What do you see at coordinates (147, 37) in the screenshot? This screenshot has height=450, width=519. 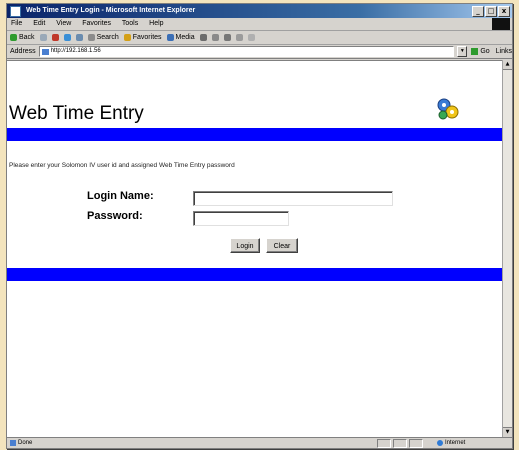 I see `favorites-label: Favorites` at bounding box center [147, 37].